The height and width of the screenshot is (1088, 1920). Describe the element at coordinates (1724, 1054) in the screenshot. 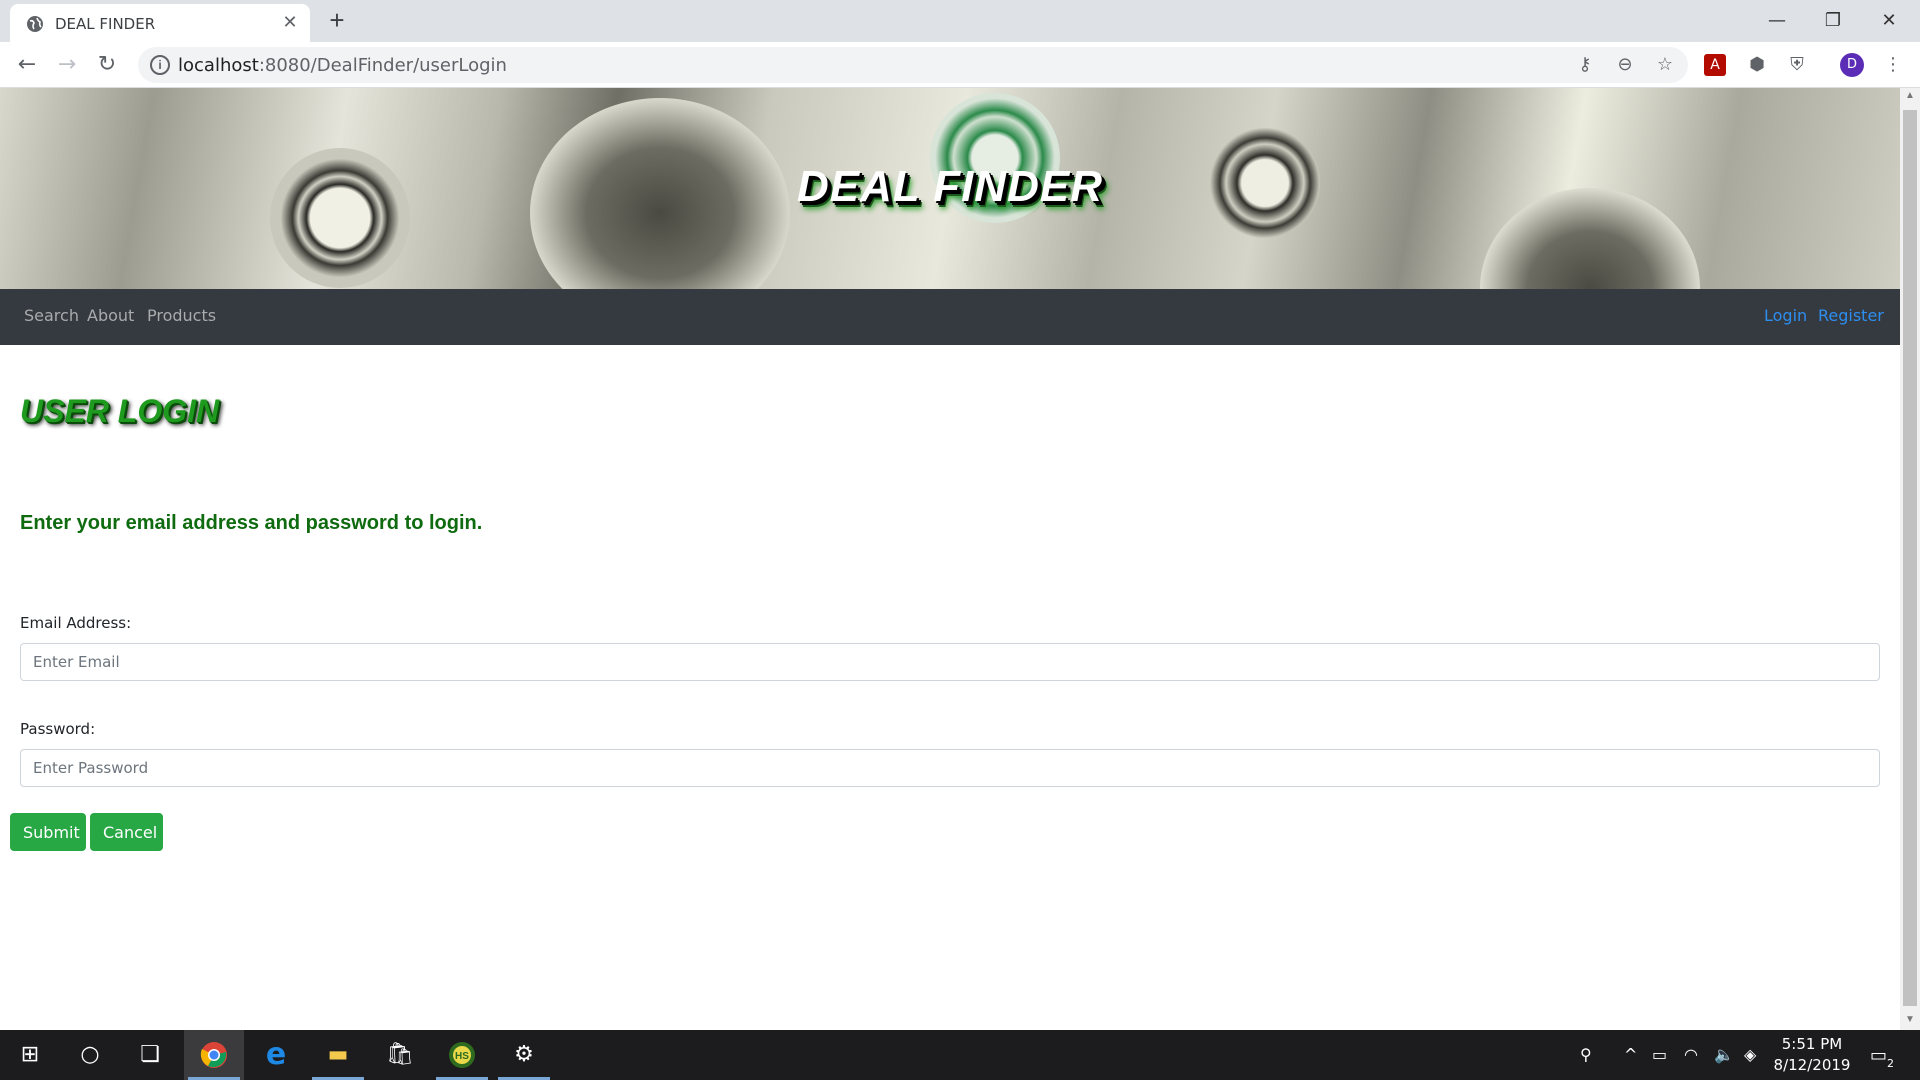

I see `volume-icon: 🔈` at that location.